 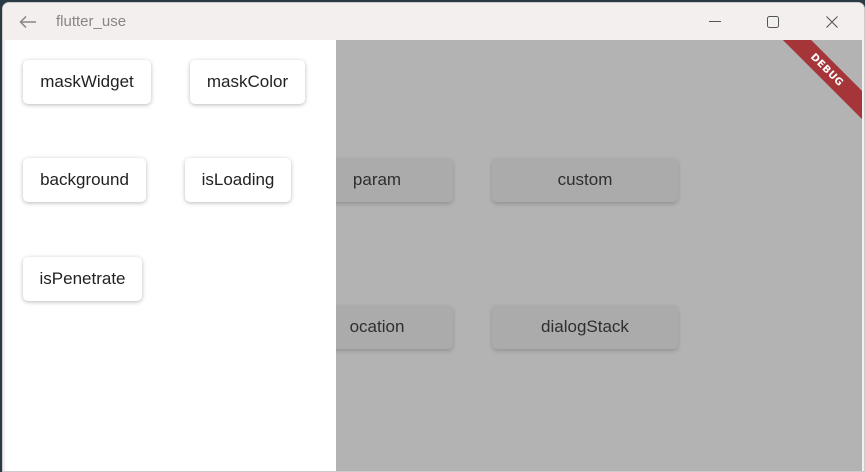 What do you see at coordinates (773, 21) in the screenshot?
I see `maximize-icon` at bounding box center [773, 21].